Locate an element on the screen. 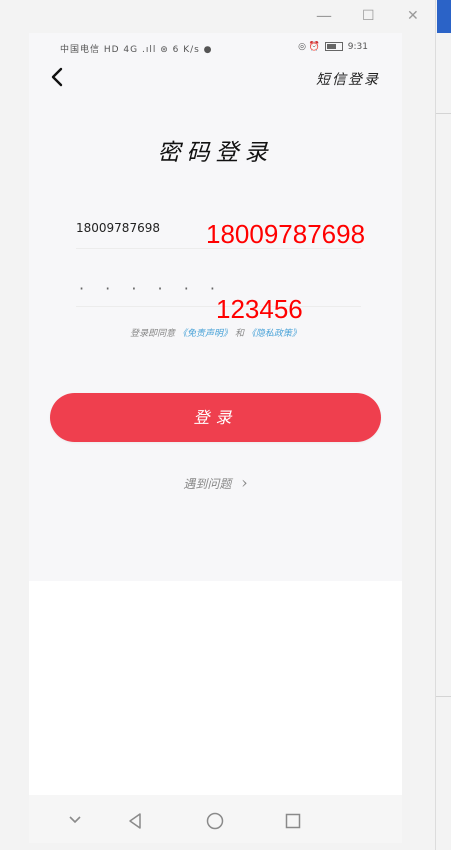 This screenshot has height=850, width=451. privacy-policy-link: 《隐私政策》 is located at coordinates (274, 334).